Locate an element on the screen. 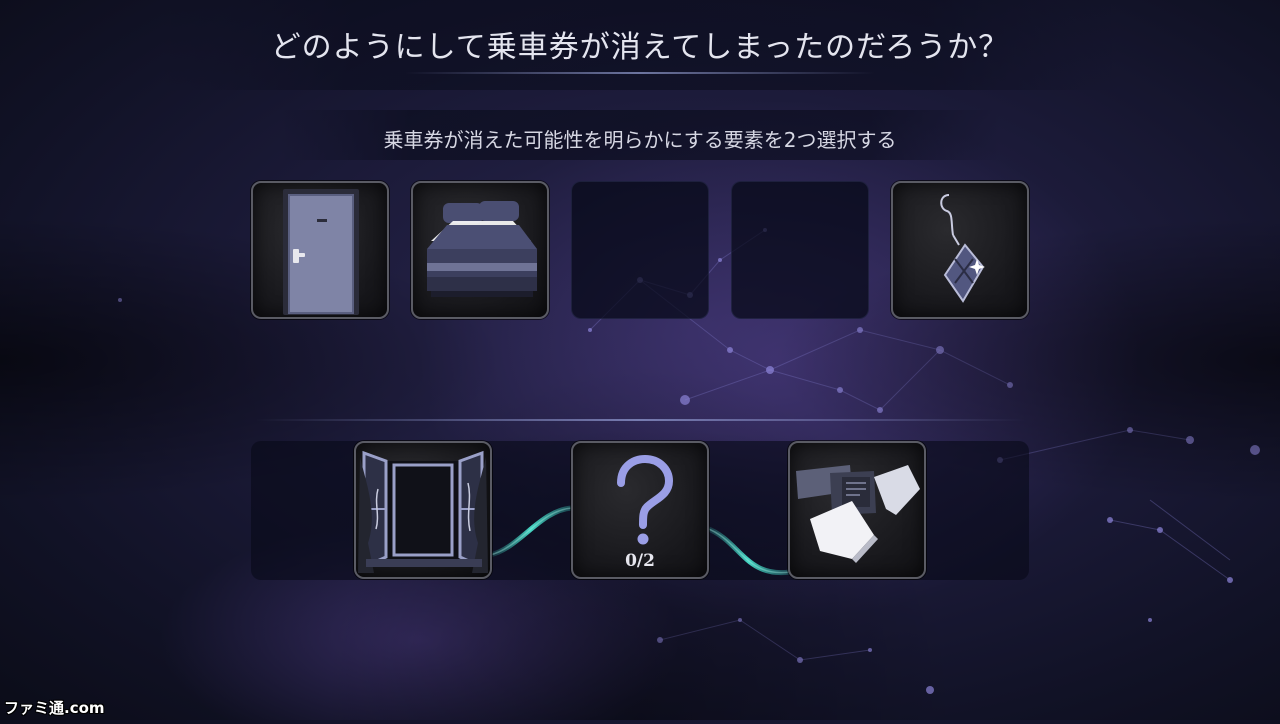 The image size is (1280, 724). chain-card-unknown: 0/2 is located at coordinates (640, 510).